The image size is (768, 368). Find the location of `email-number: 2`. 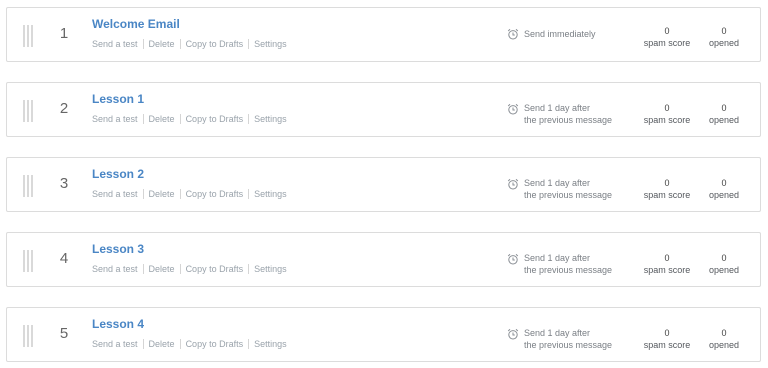

email-number: 2 is located at coordinates (64, 108).